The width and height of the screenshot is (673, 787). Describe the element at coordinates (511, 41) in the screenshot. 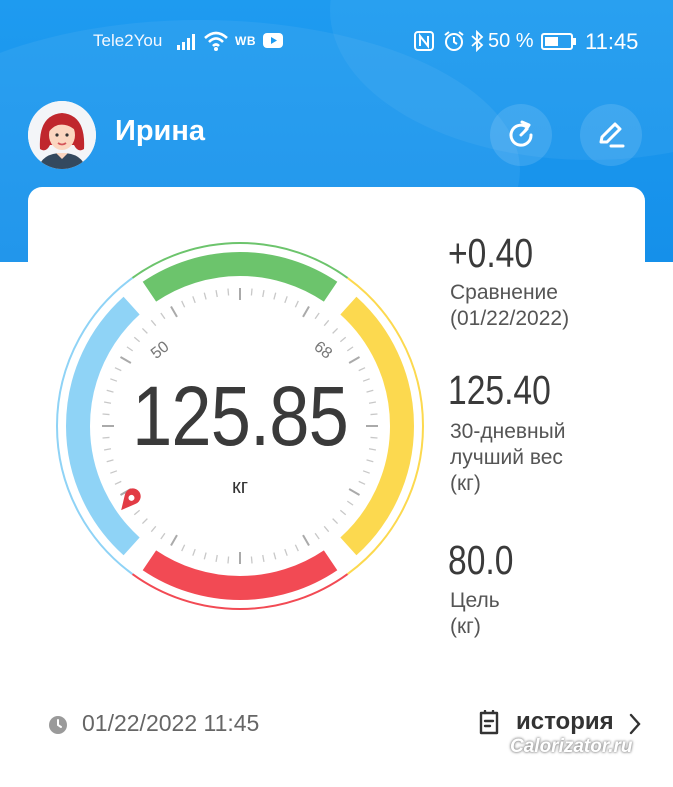

I see `battery-percent: 50 %` at that location.